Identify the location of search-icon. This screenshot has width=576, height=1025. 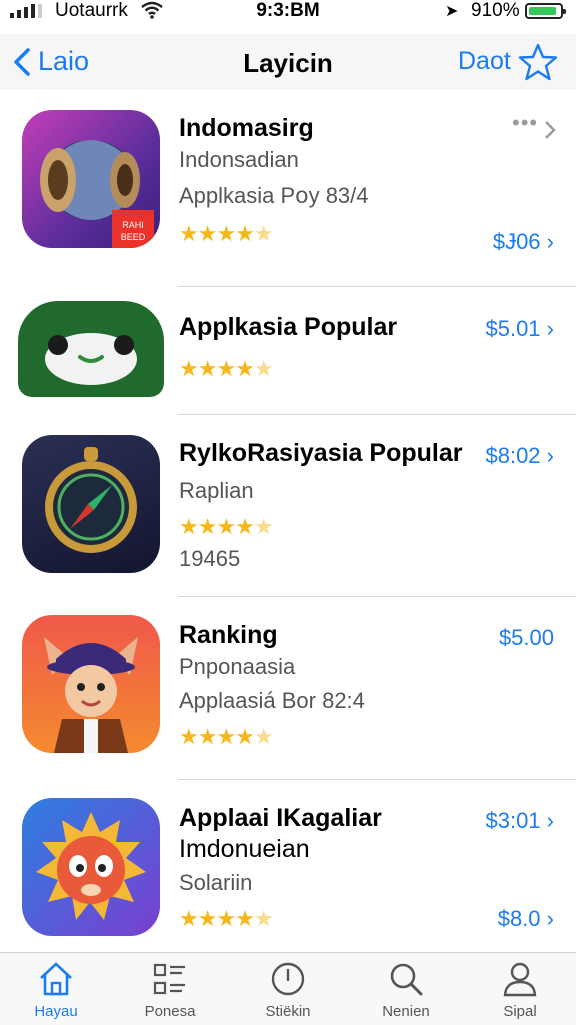
(406, 979).